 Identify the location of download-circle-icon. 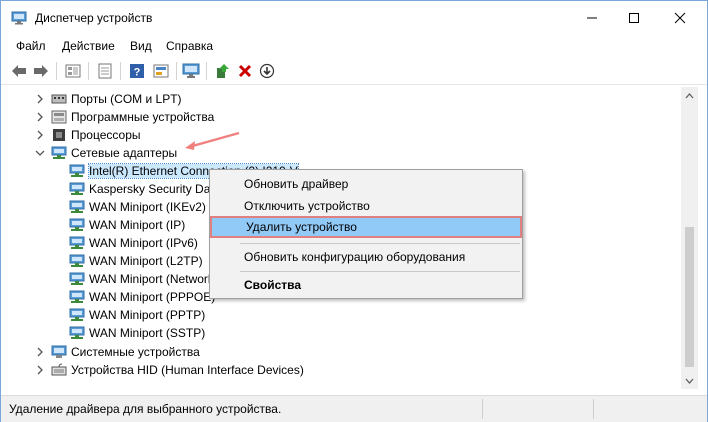
(267, 71).